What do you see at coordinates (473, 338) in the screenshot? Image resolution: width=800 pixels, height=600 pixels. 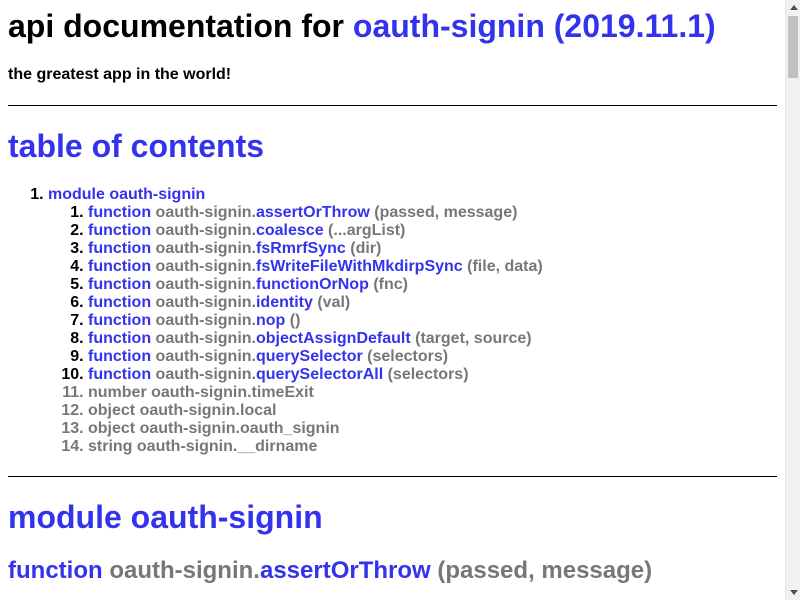 I see `toc-item-args: (target, source)` at bounding box center [473, 338].